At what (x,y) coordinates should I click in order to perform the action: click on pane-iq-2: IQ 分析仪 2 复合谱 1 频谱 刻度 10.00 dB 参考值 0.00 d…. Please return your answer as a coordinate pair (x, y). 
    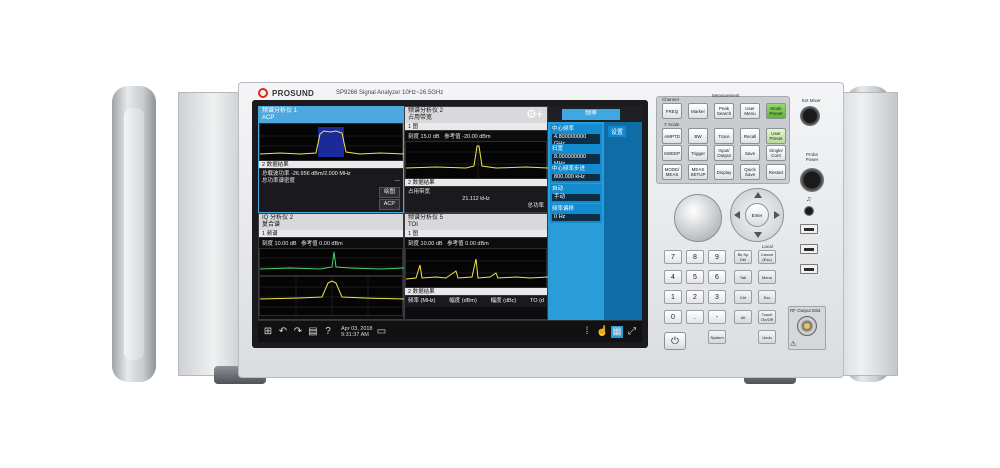
    Looking at the image, I should click on (331, 266).